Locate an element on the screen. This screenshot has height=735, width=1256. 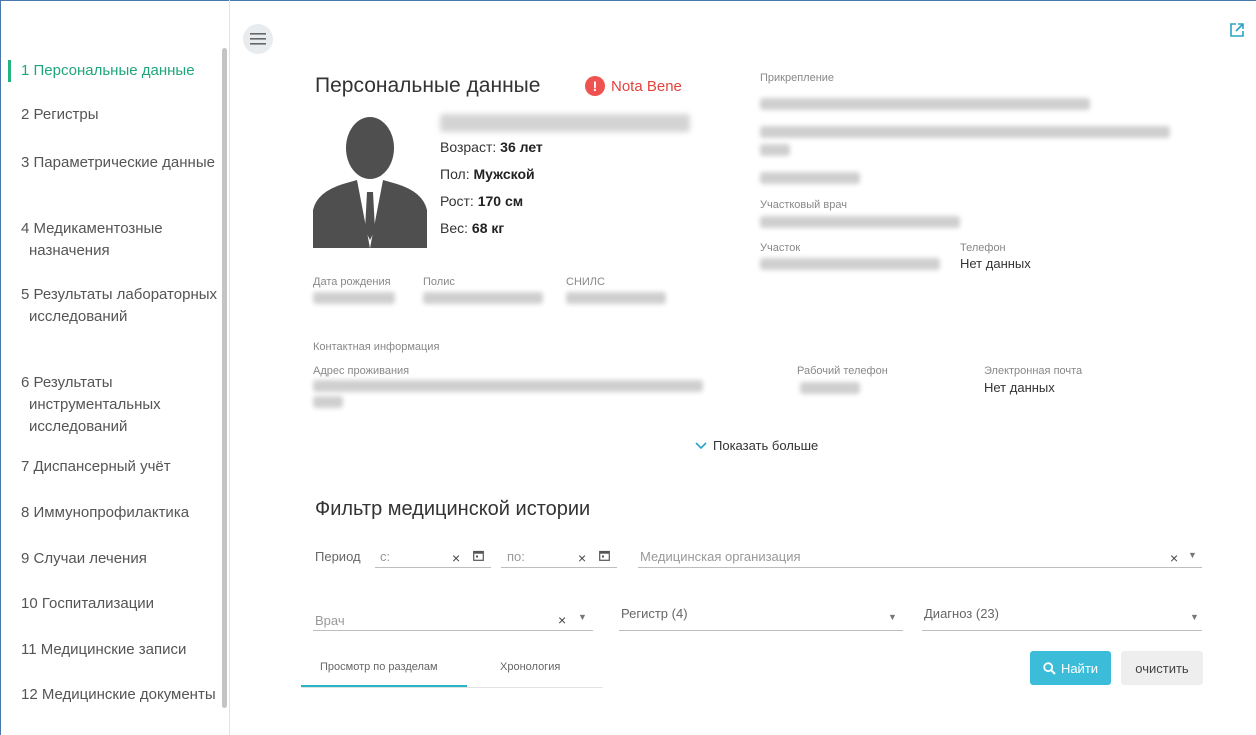
period-to-field is located at coordinates (559, 567).